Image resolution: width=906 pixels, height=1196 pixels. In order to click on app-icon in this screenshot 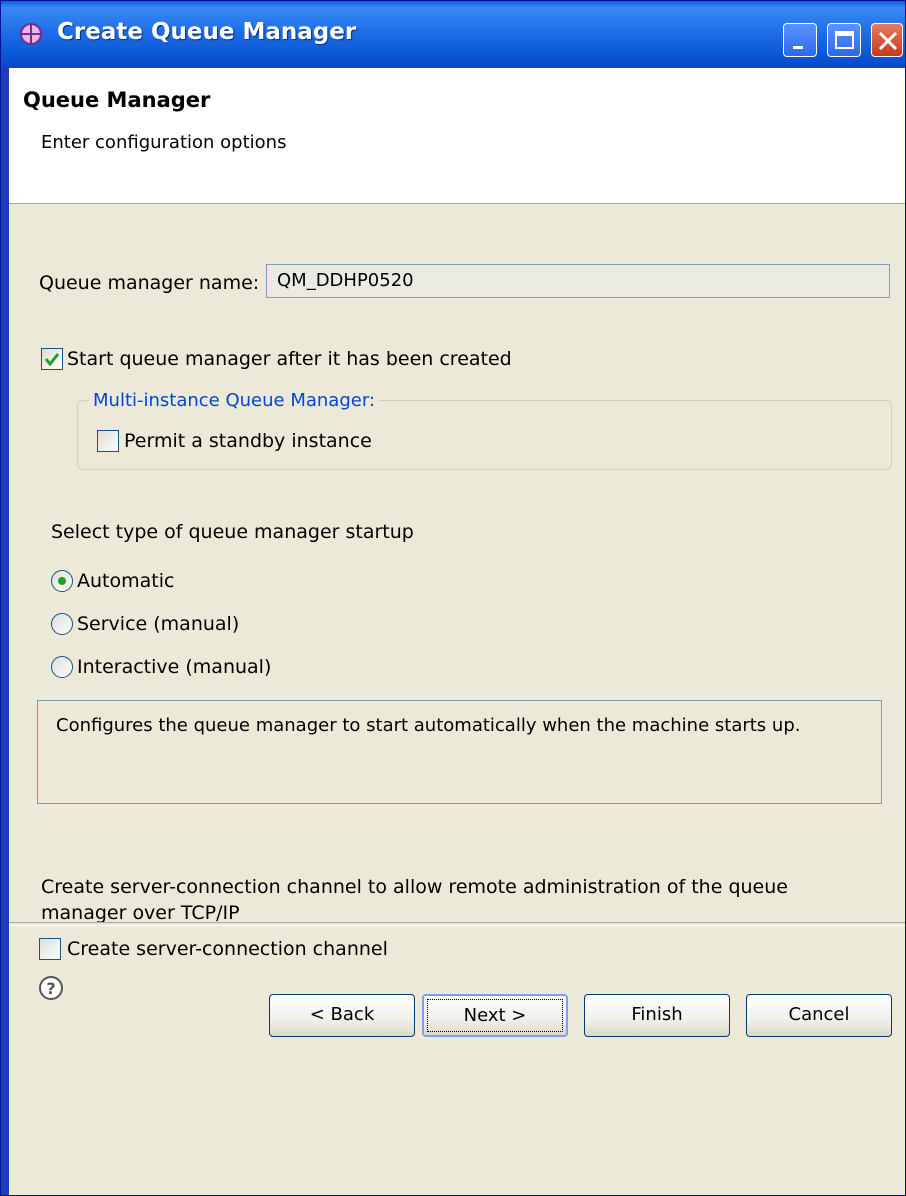, I will do `click(31, 34)`.